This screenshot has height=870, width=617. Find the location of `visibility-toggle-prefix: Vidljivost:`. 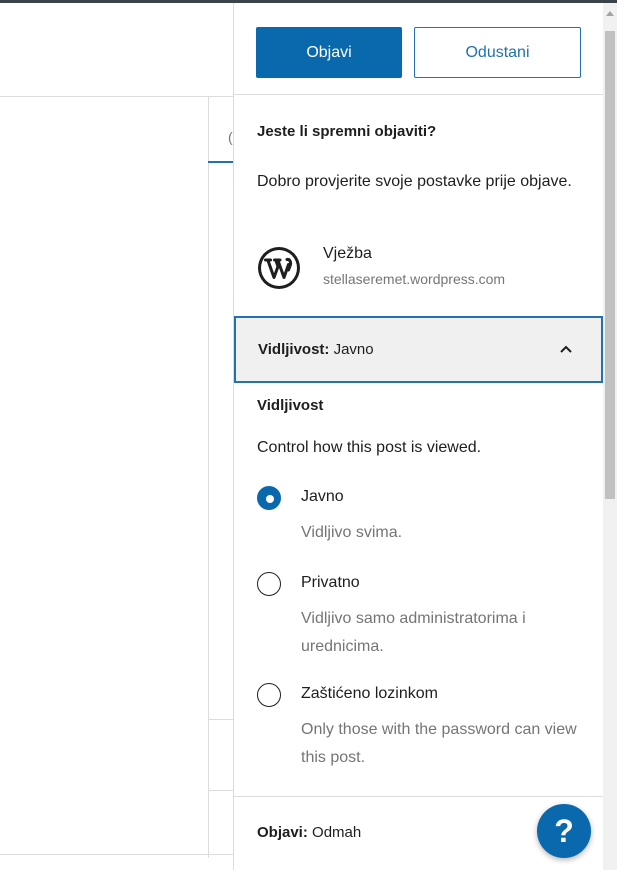

visibility-toggle-prefix: Vidljivost: is located at coordinates (294, 349).